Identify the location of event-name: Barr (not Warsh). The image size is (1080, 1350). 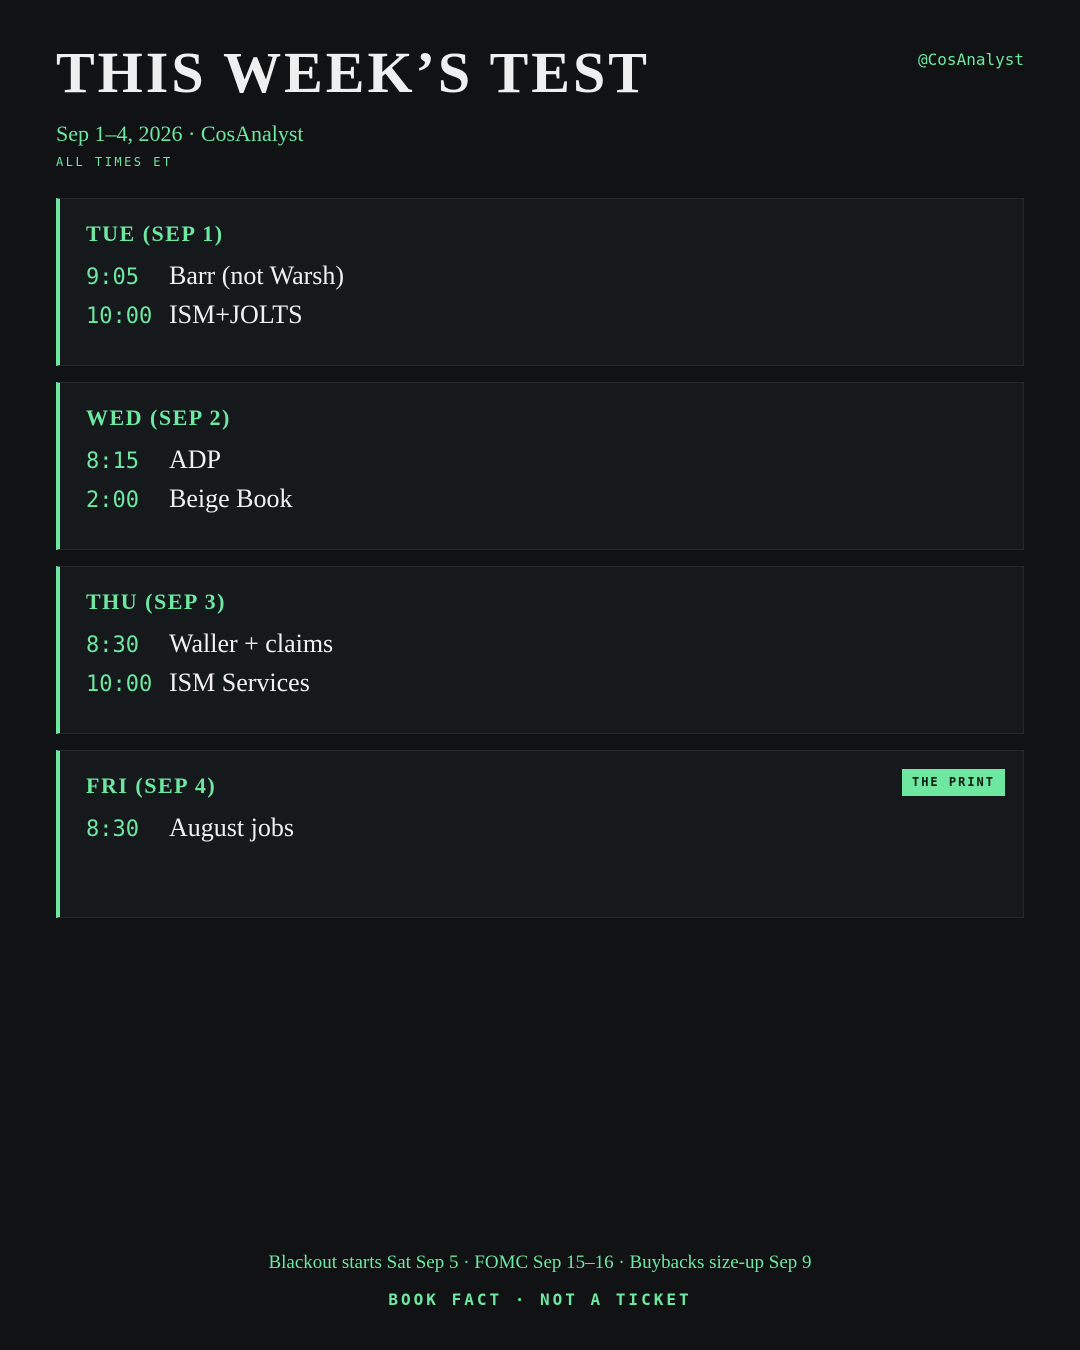
(257, 275).